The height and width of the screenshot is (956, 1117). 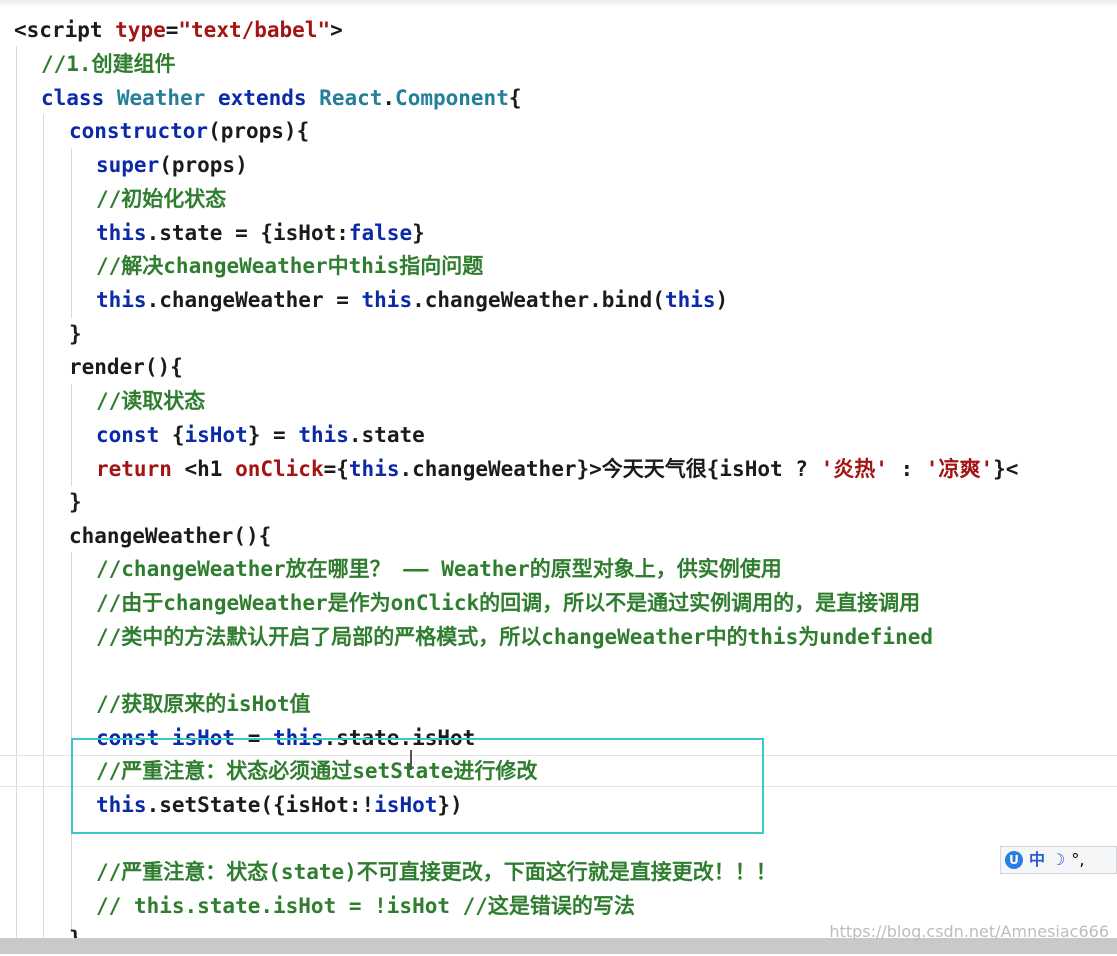 What do you see at coordinates (170, 536) in the screenshot?
I see `code-line: changeWeather(){` at bounding box center [170, 536].